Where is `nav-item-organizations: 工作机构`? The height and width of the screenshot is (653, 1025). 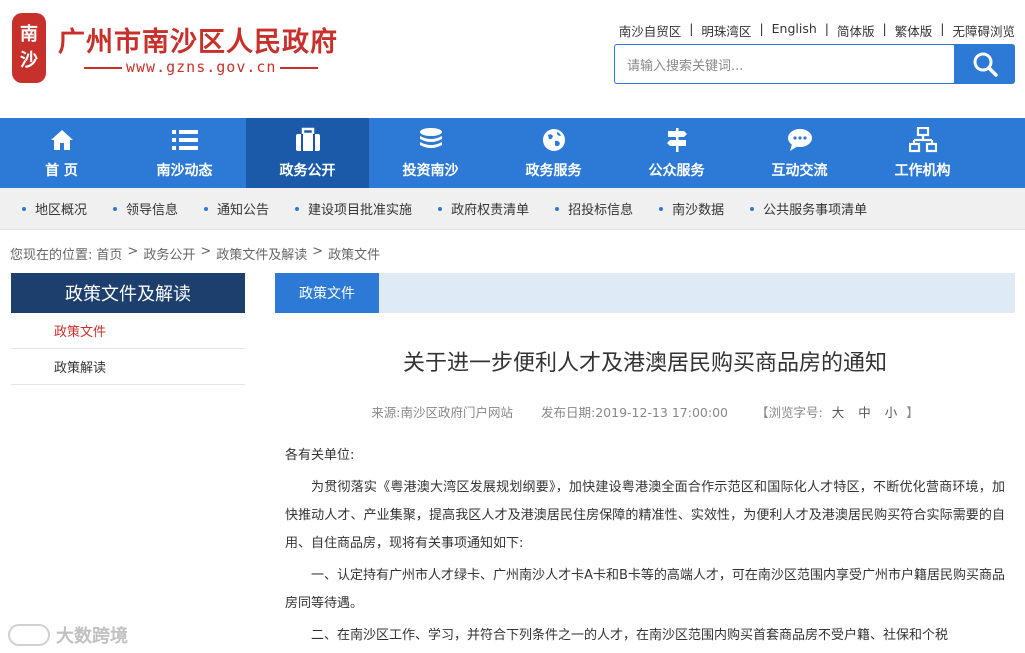
nav-item-organizations: 工作机构 is located at coordinates (922, 153).